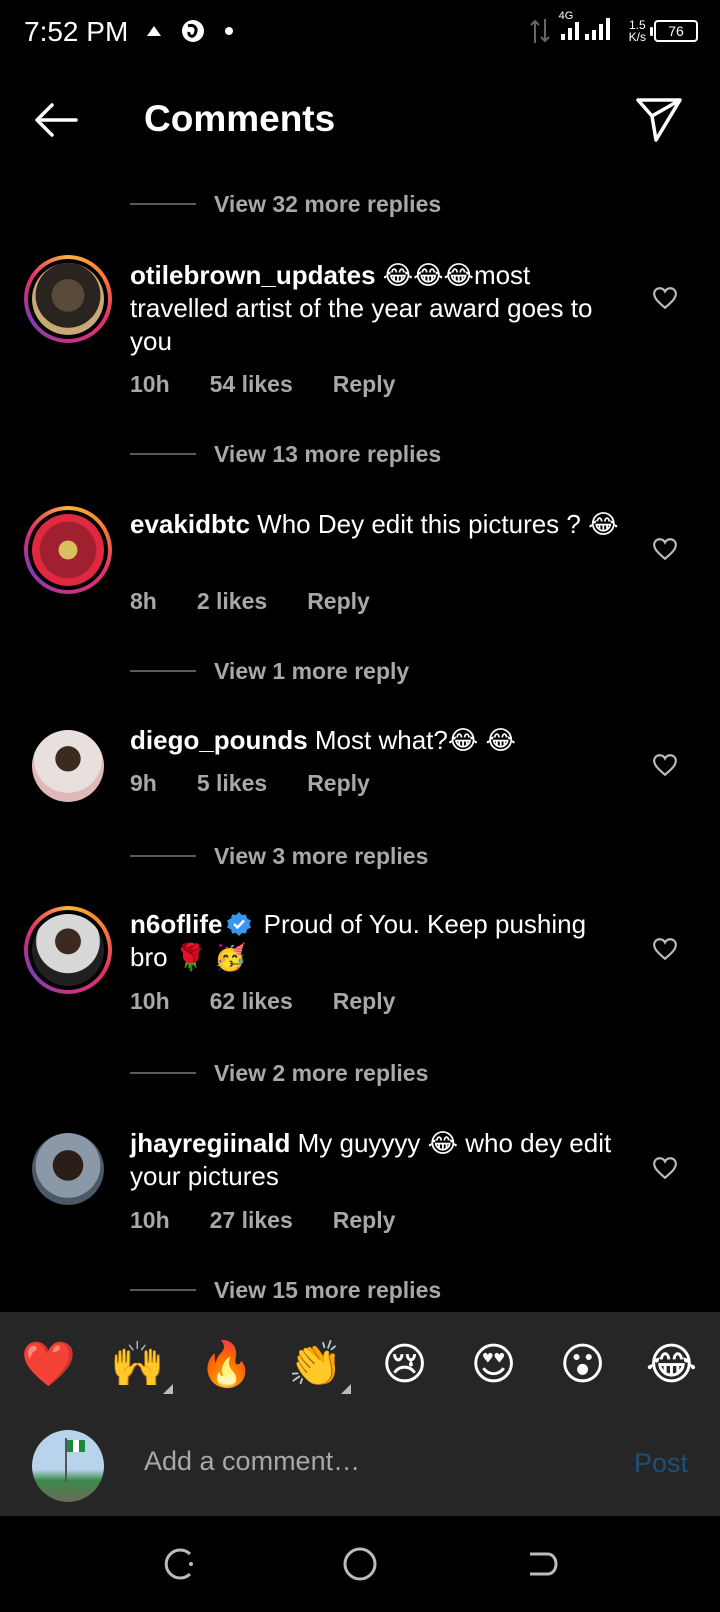 This screenshot has height=1612, width=720. Describe the element at coordinates (269, 671) in the screenshot. I see `view-more-replies: View 1 more reply` at that location.